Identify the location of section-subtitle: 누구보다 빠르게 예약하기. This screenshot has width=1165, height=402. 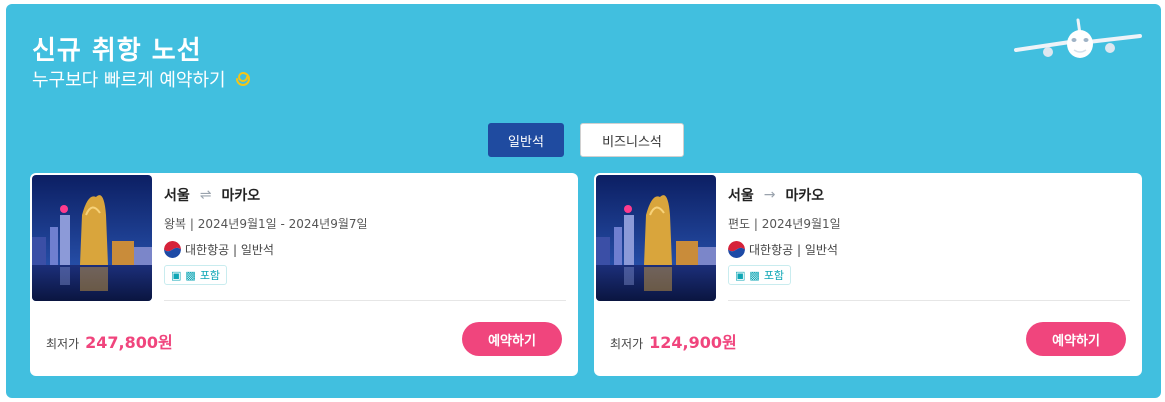
(142, 79).